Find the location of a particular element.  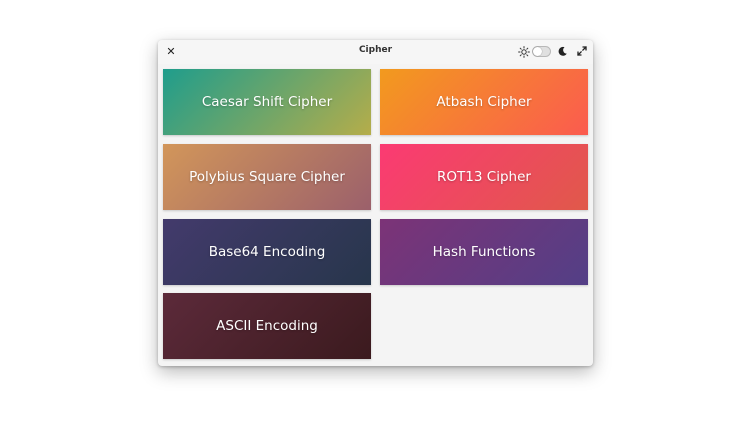

tile-label: Atbash Cipher is located at coordinates (484, 102).